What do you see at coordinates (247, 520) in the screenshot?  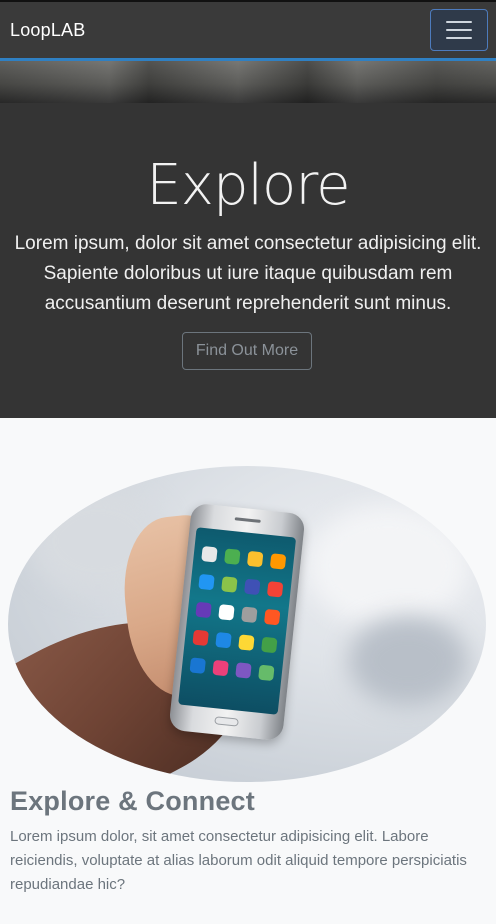 I see `phone-speaker` at bounding box center [247, 520].